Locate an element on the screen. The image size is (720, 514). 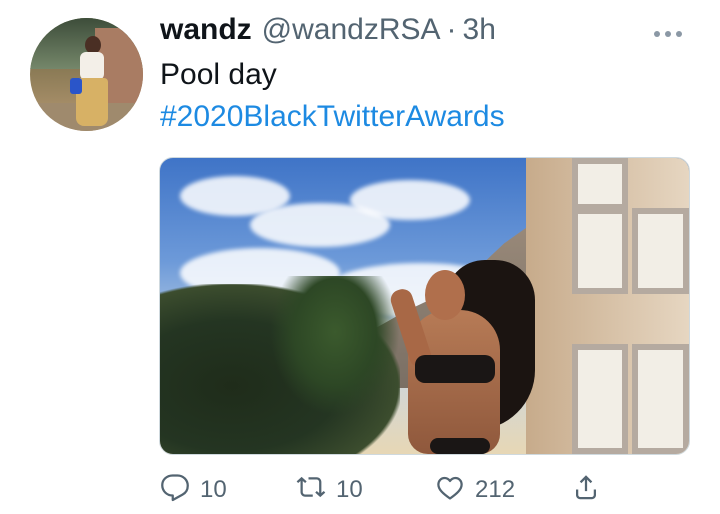
timestamp: 3h is located at coordinates (479, 30).